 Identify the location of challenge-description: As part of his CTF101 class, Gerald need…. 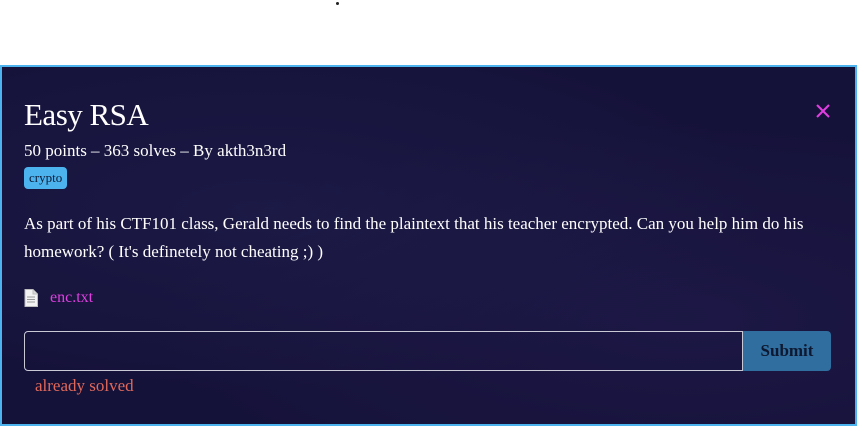
(414, 237).